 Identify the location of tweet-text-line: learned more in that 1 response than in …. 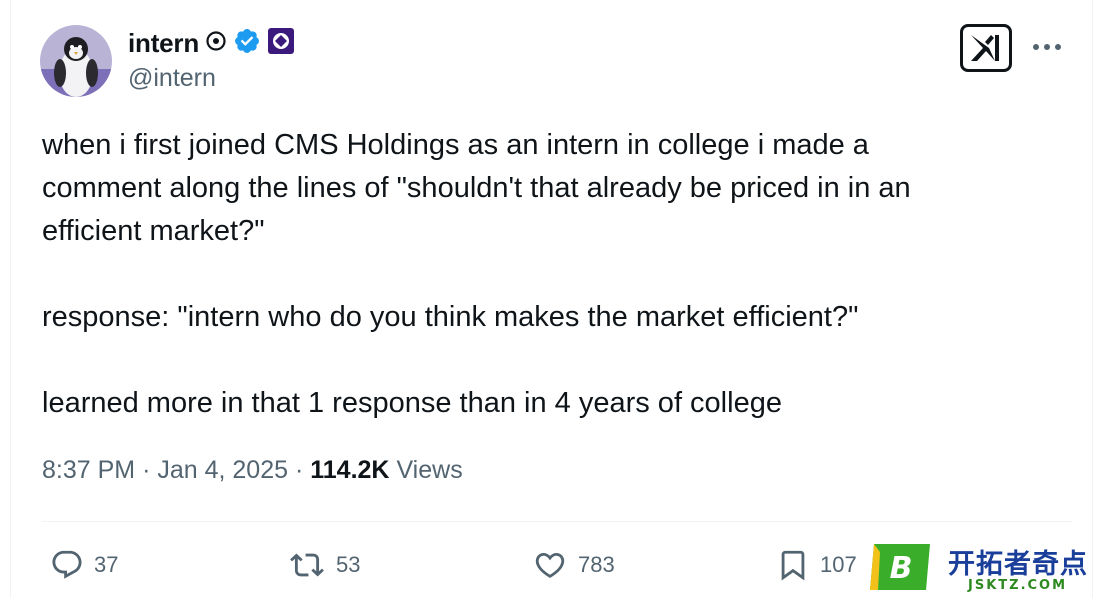
(412, 403).